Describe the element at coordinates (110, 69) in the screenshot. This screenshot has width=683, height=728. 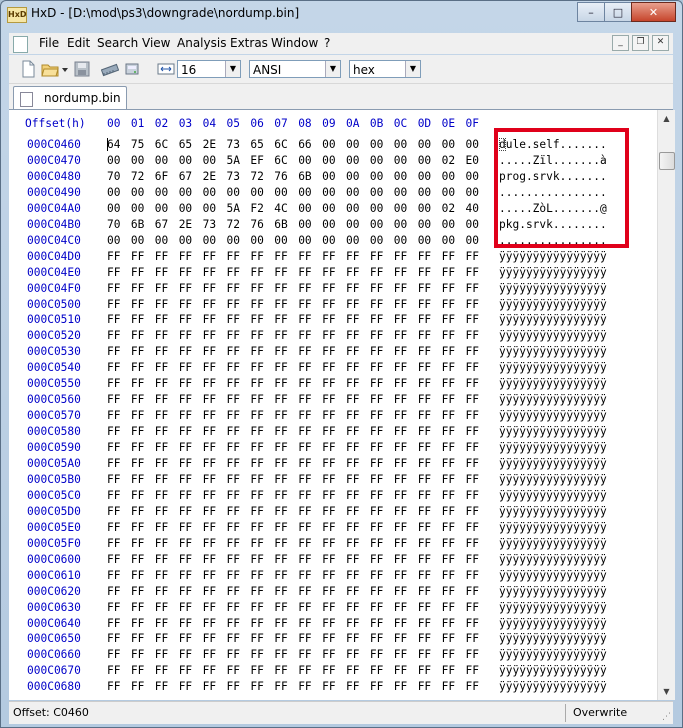
I see `ram-icon` at that location.